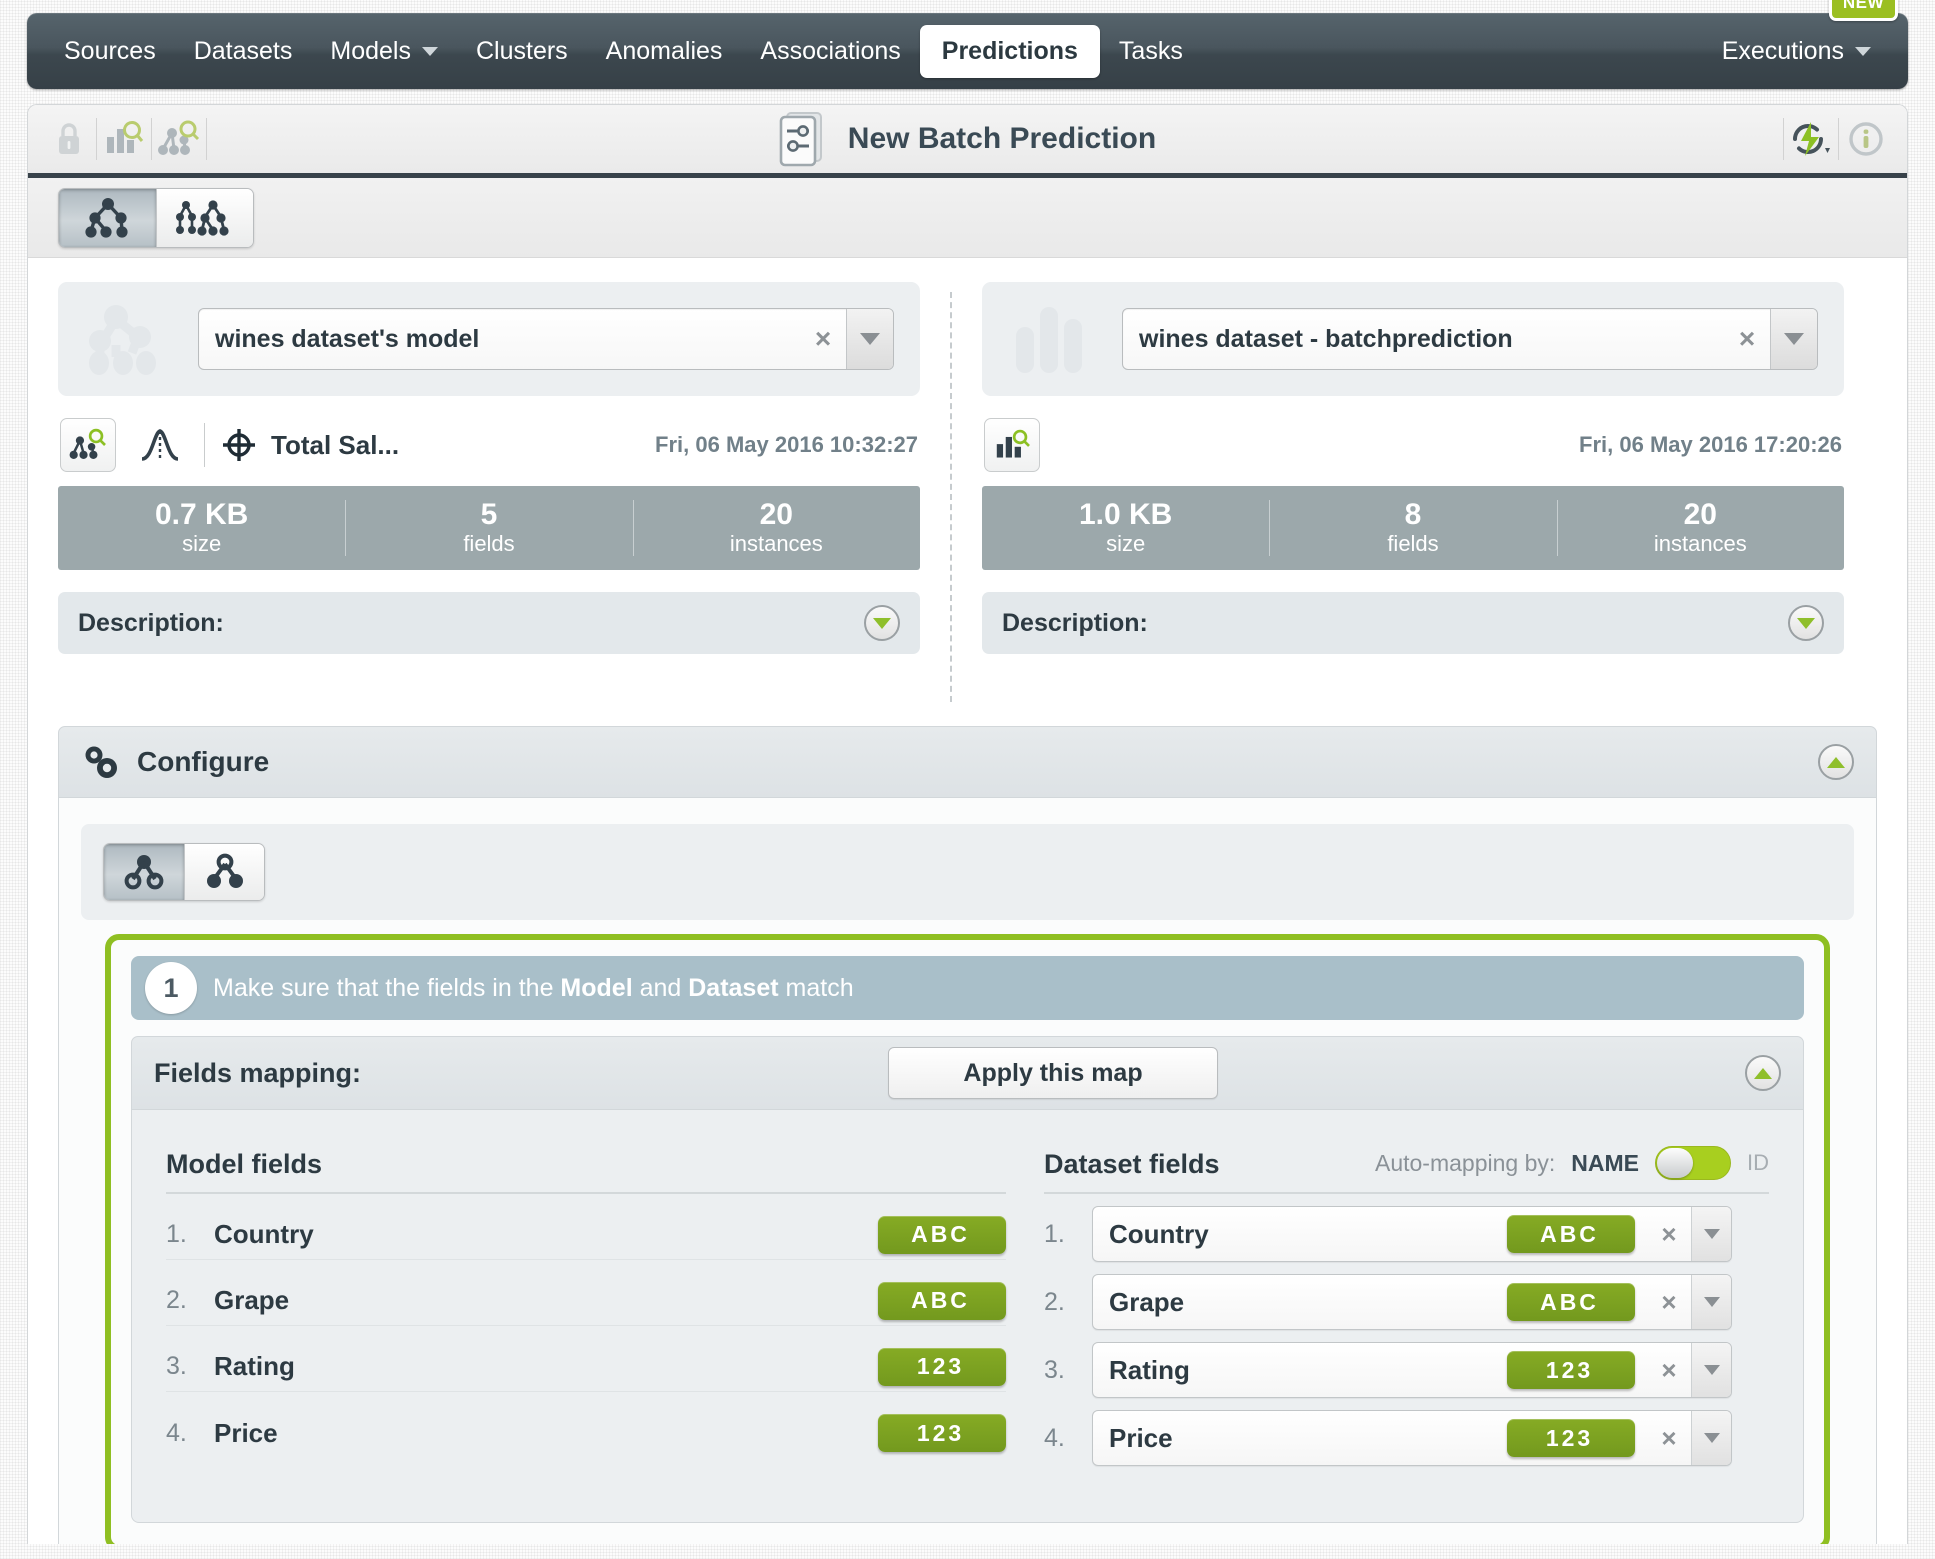  I want to click on nav-item-tasks: Tasks, so click(1151, 51).